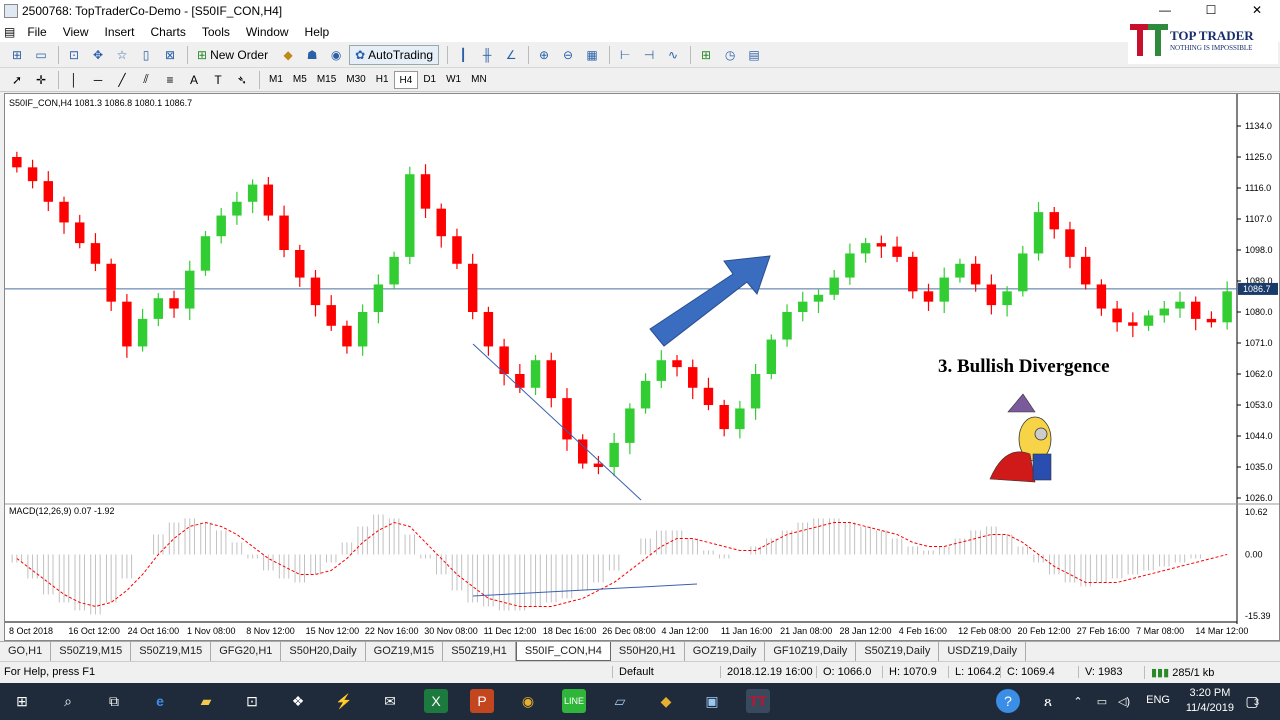 The width and height of the screenshot is (1280, 720). Describe the element at coordinates (300, 80) in the screenshot. I see `tf-m5: M5` at that location.